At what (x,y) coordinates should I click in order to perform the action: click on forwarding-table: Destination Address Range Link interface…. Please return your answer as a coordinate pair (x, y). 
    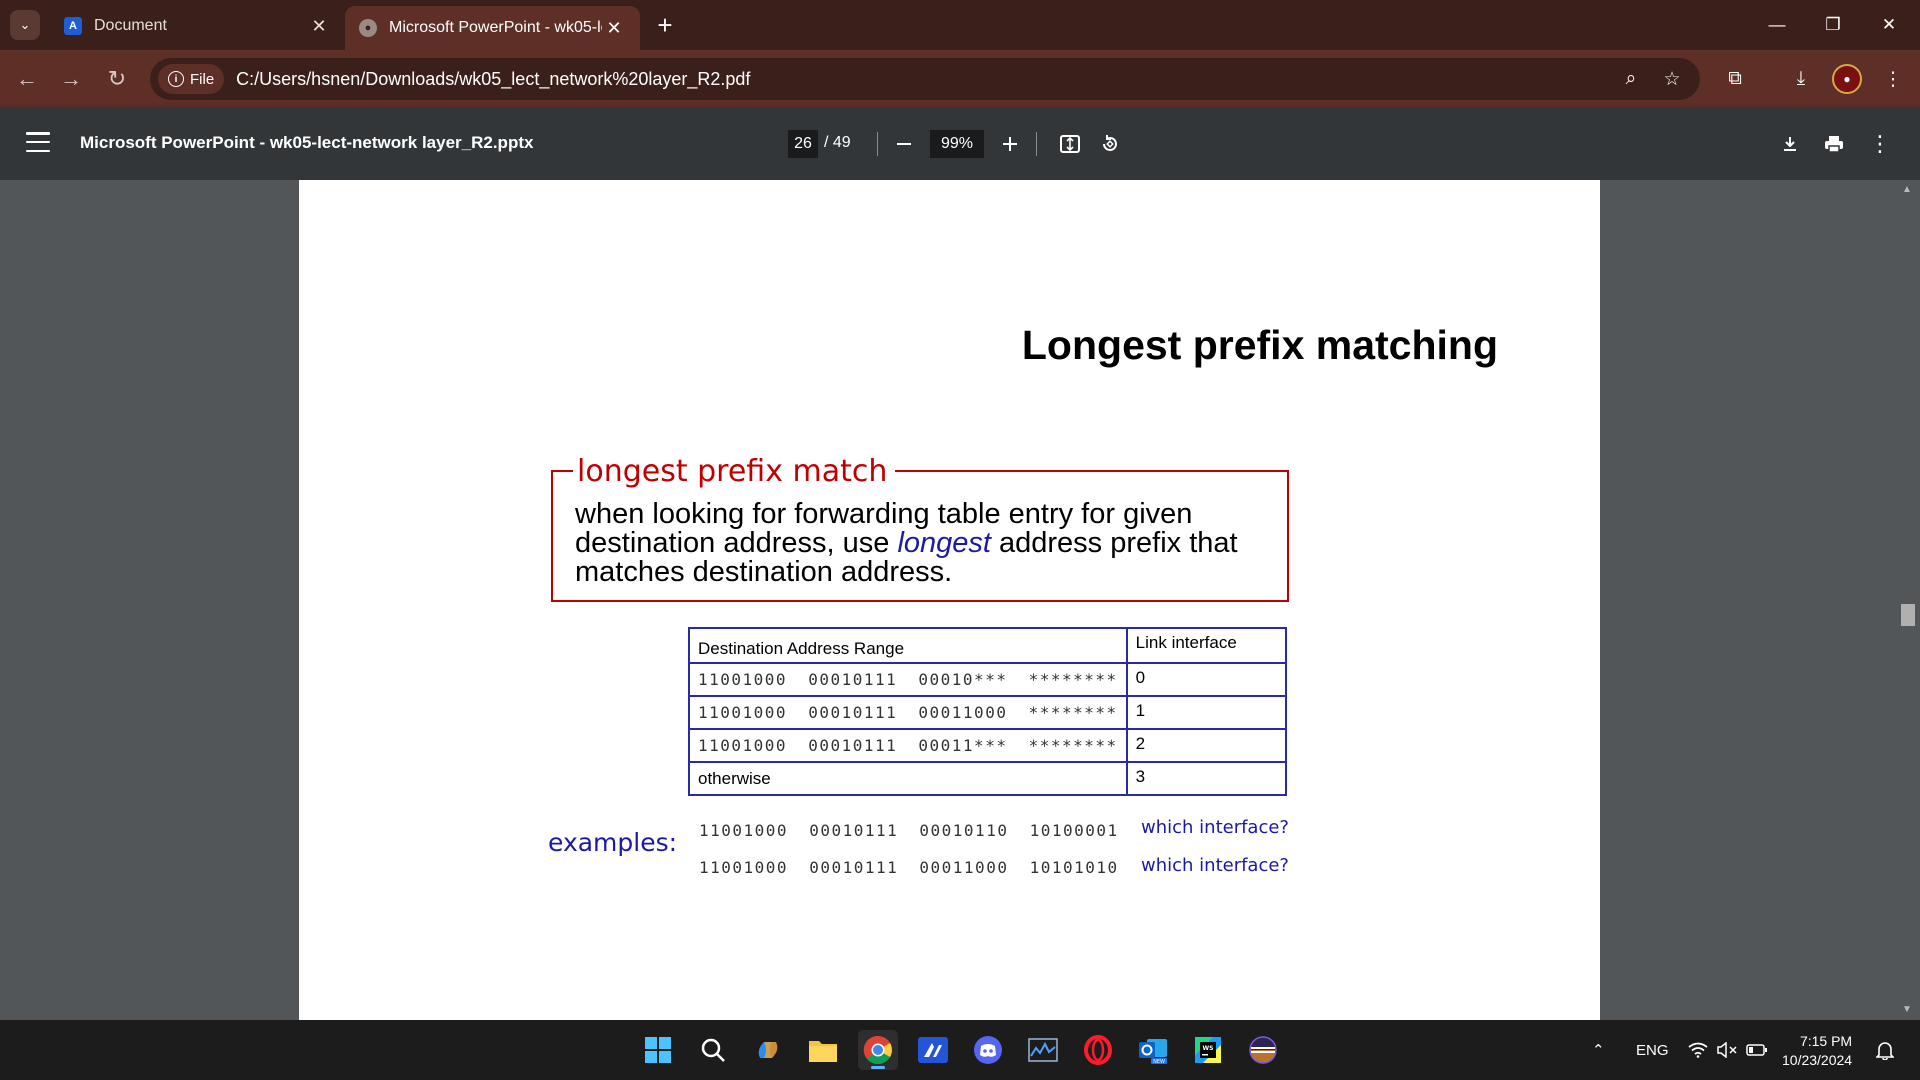
    Looking at the image, I should click on (988, 711).